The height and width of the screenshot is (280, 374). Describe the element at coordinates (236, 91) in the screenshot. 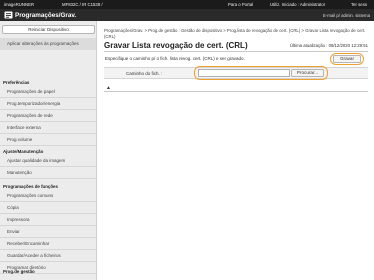

I see `content-divider` at that location.